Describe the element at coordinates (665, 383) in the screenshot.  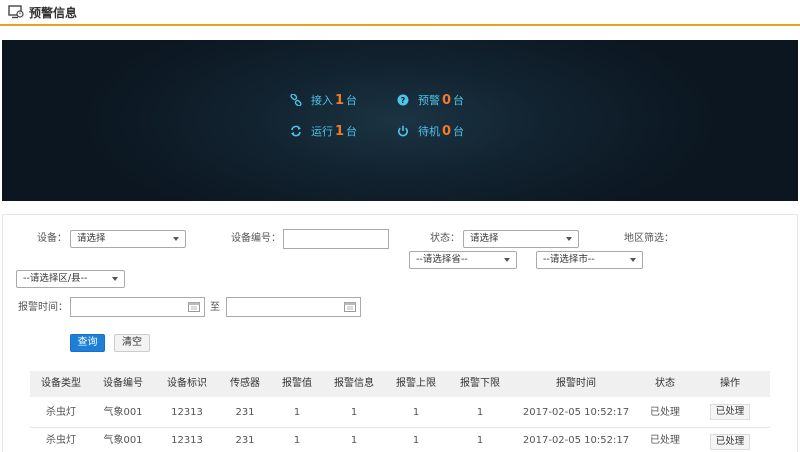
I see `col-header: 状态` at that location.